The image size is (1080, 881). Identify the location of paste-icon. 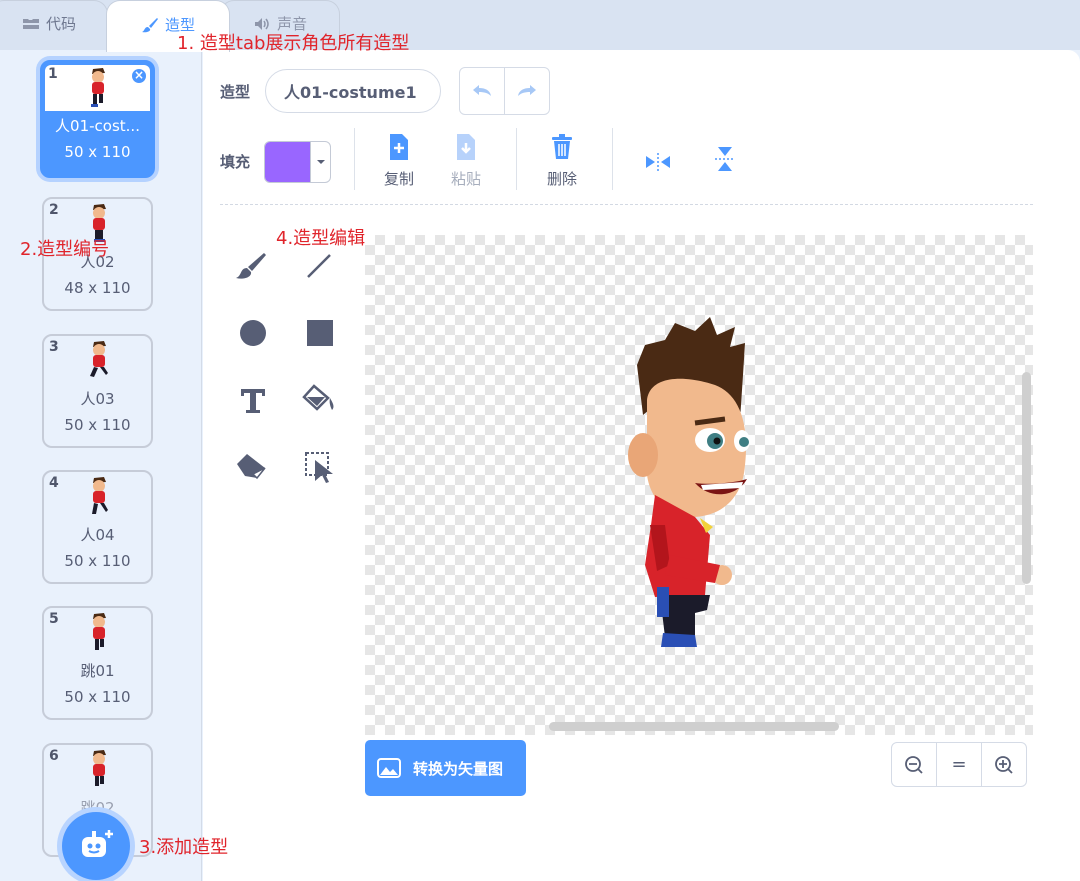
(466, 147).